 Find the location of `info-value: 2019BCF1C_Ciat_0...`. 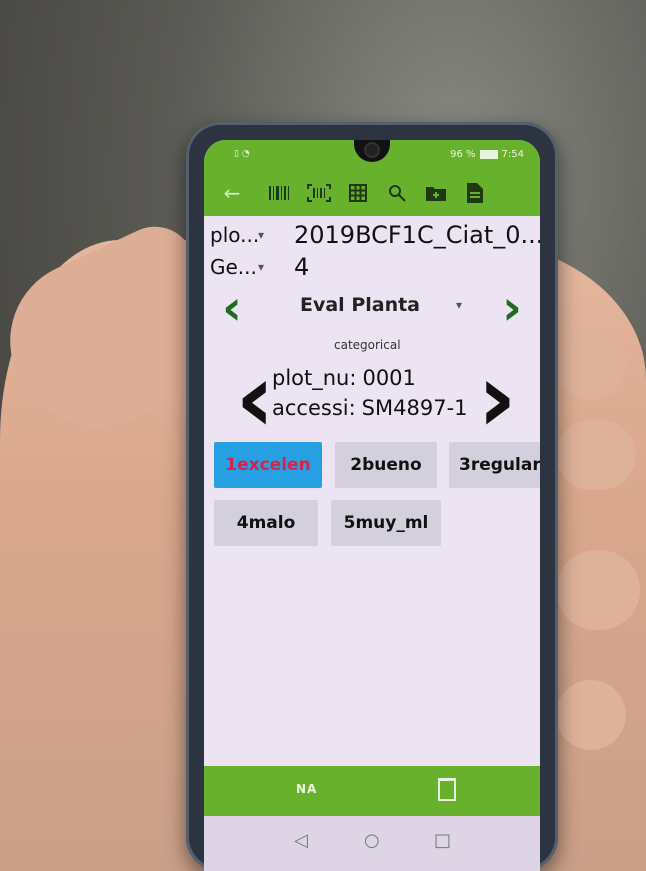

info-value: 2019BCF1C_Ciat_0... is located at coordinates (417, 235).